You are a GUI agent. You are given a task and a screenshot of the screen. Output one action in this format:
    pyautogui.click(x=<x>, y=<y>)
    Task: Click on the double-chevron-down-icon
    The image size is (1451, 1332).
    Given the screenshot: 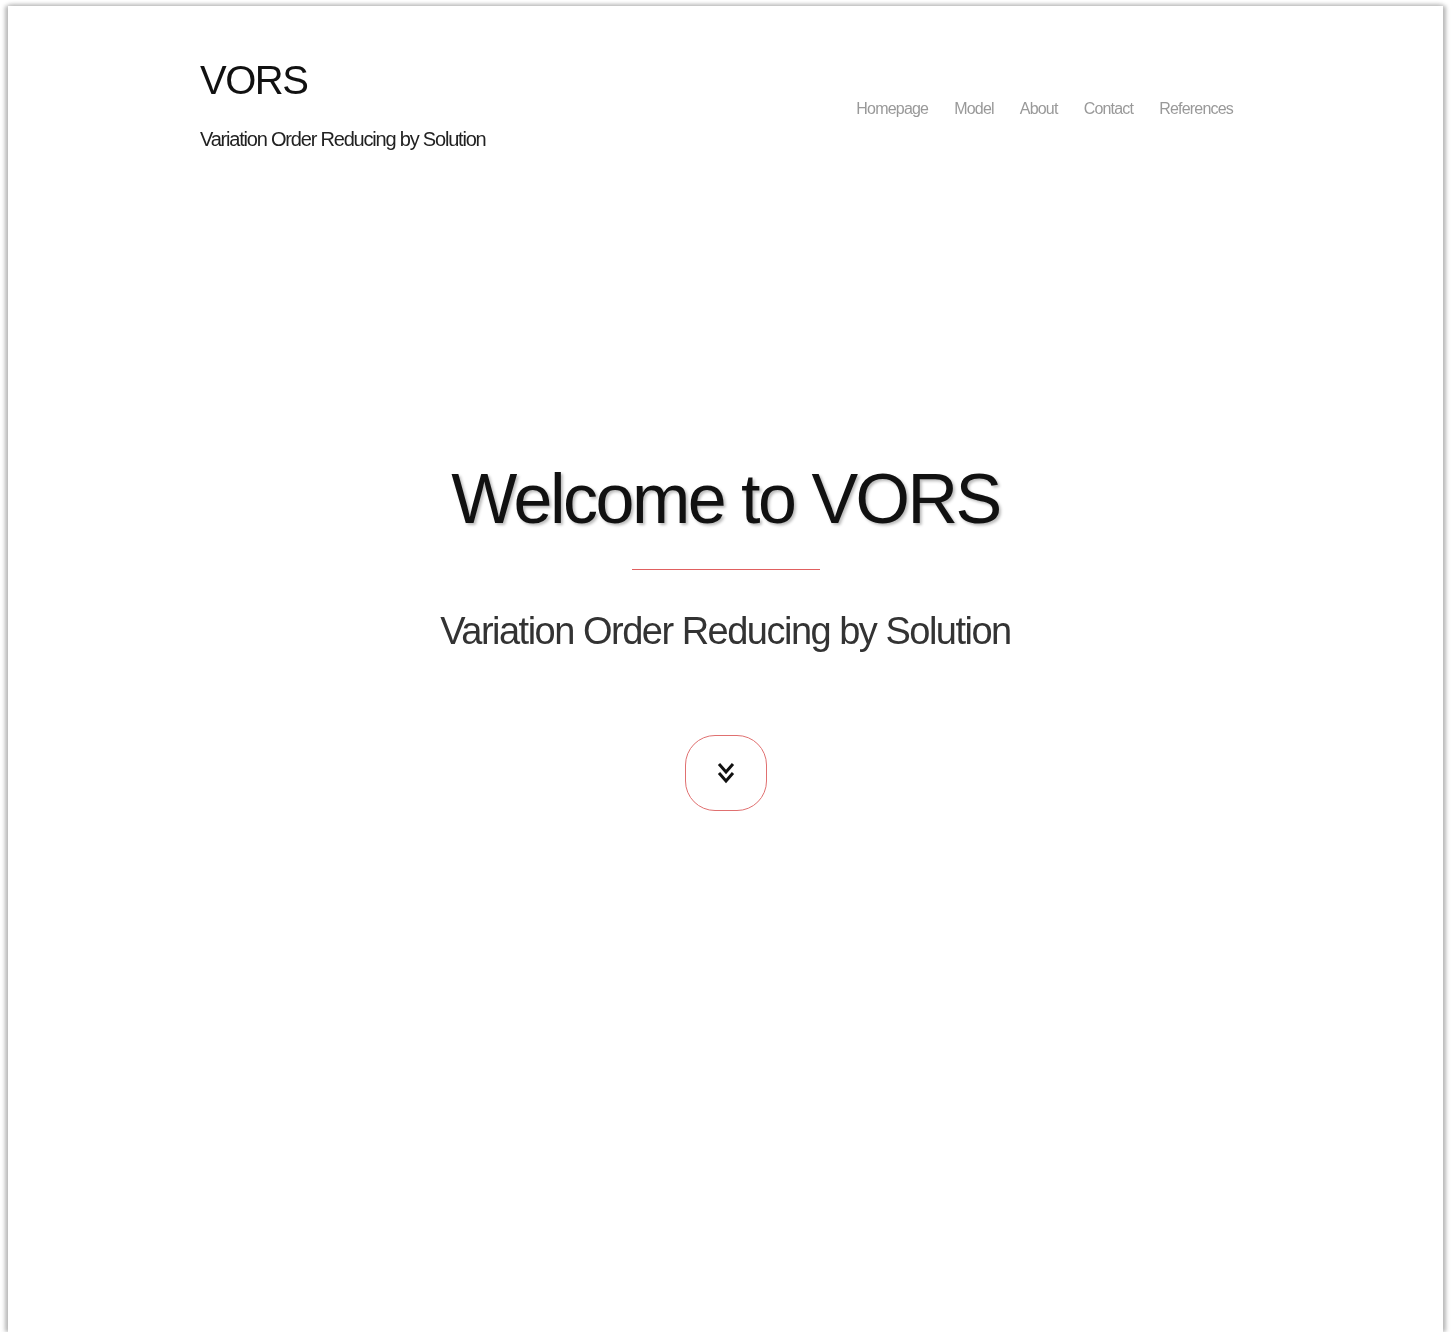 What is the action you would take?
    pyautogui.click(x=725, y=773)
    